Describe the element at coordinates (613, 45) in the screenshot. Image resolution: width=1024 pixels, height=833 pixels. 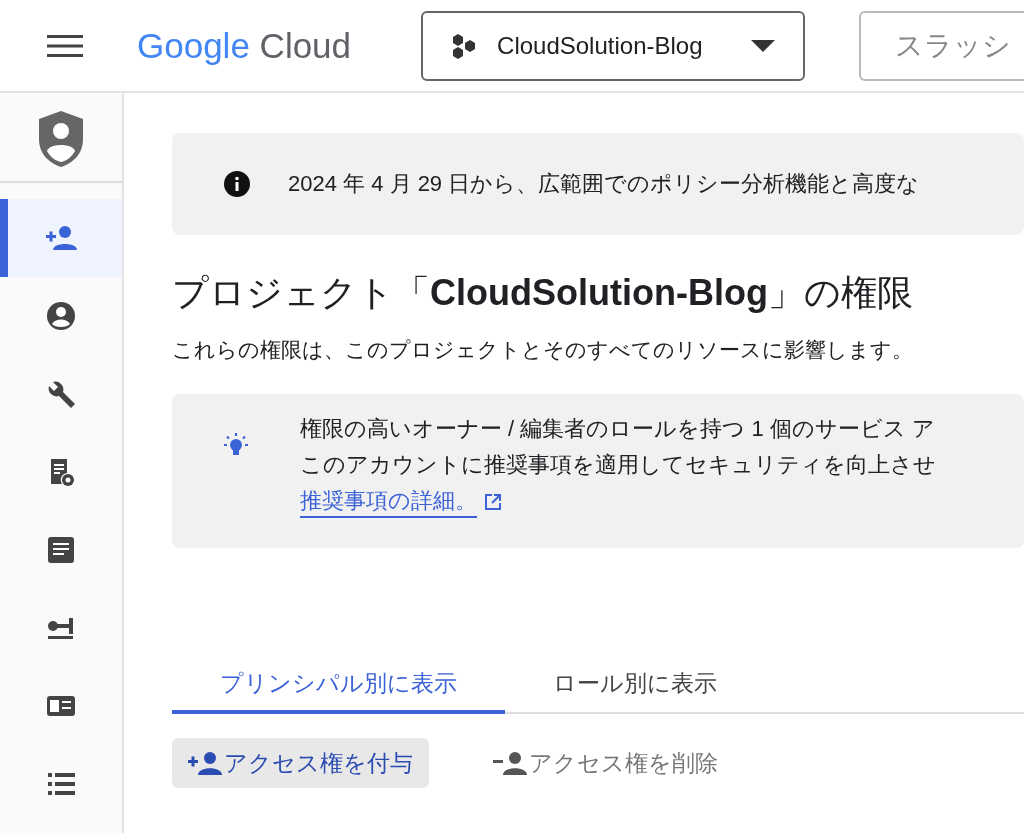
I see `project-picker: CloudSolution-Blog` at that location.